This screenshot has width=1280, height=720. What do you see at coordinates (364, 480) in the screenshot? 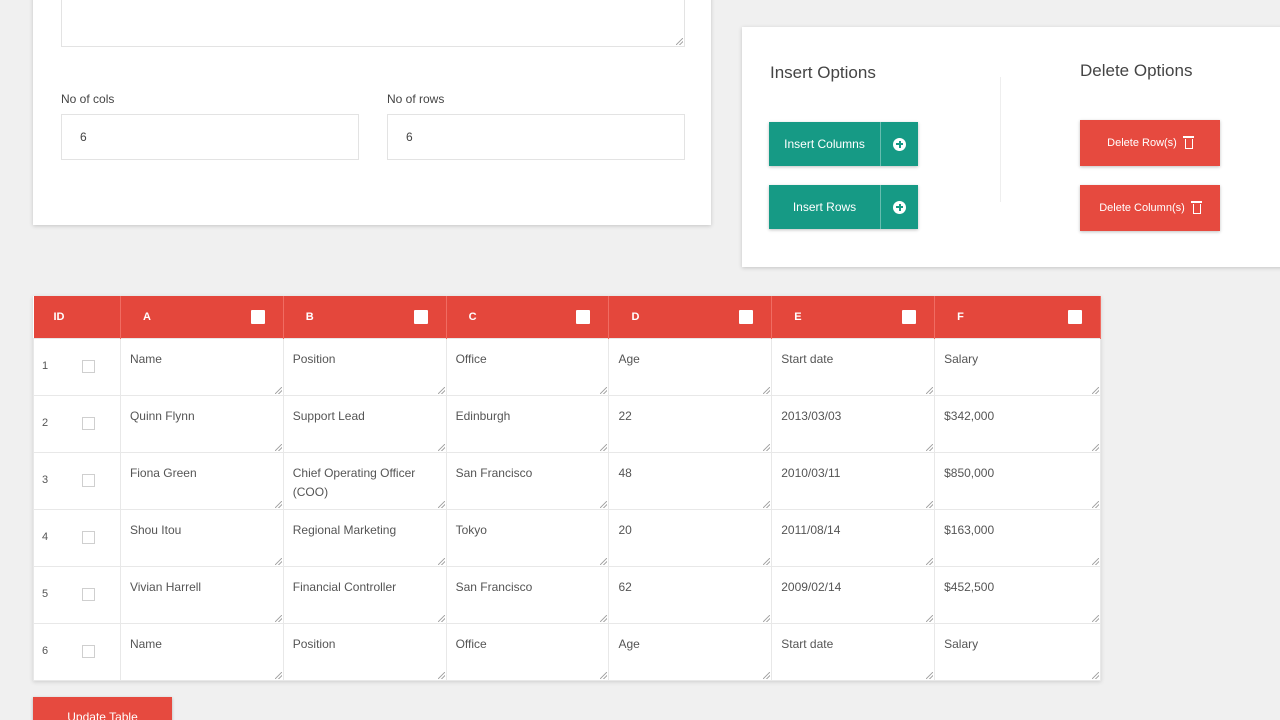
I see `table-cell: Chief Operating Officer (COO)` at bounding box center [364, 480].